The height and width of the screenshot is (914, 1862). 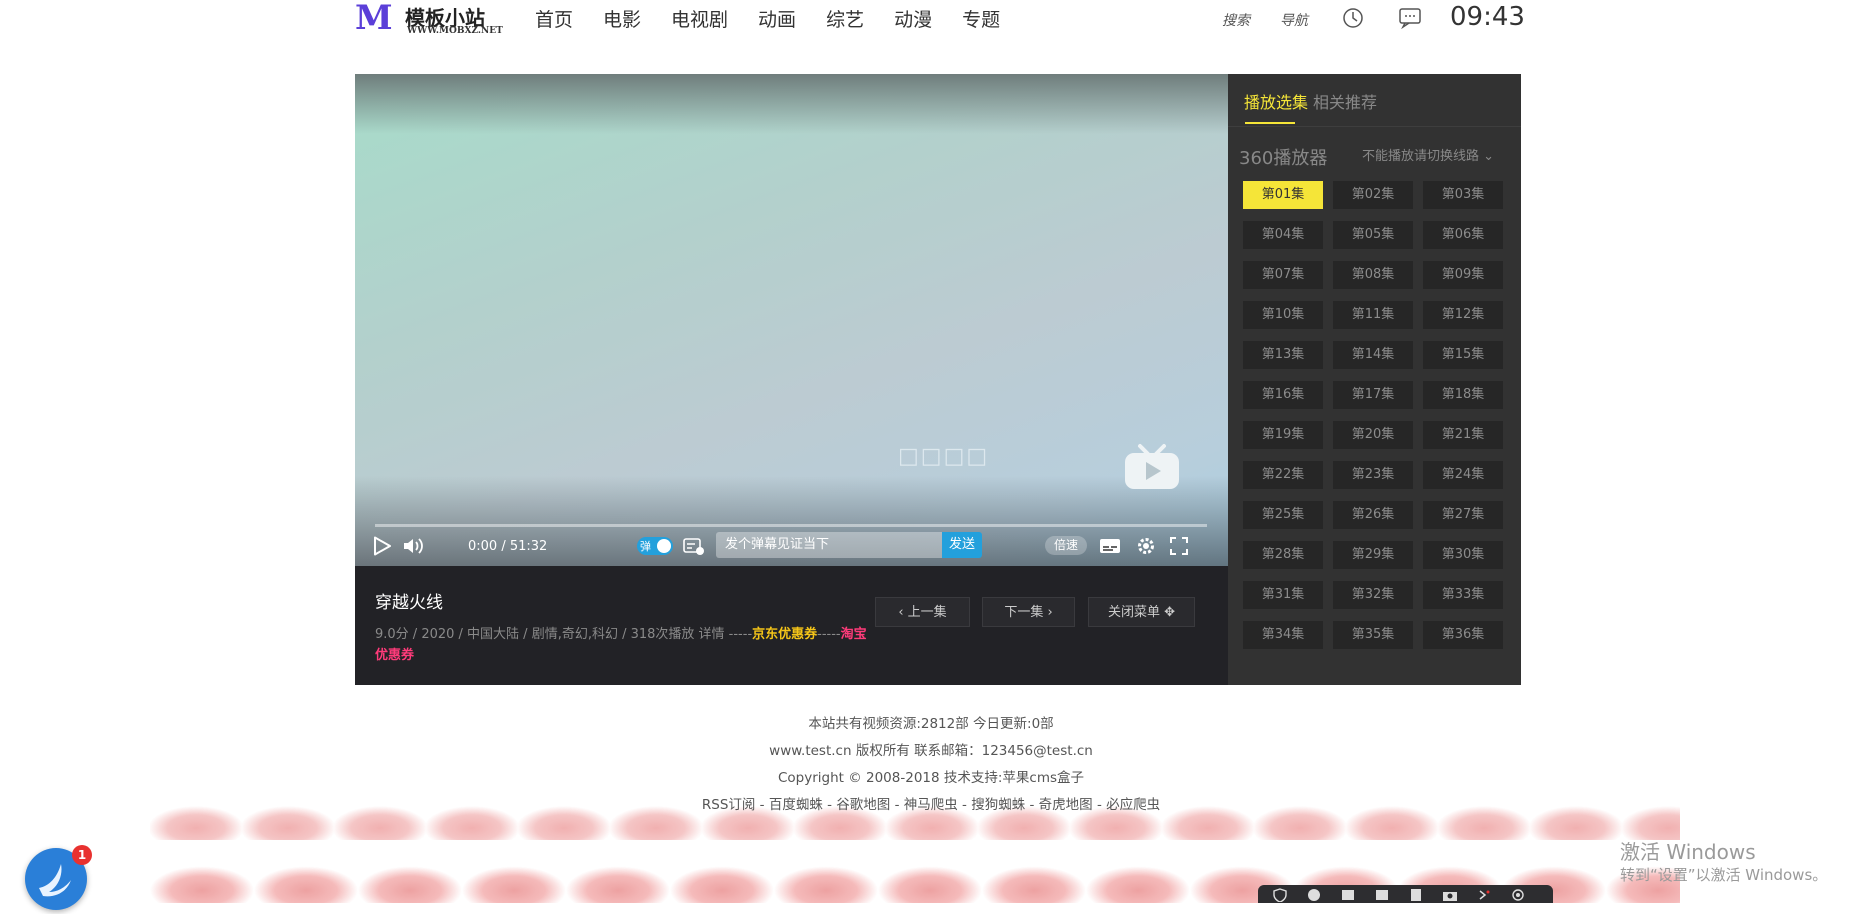 I want to click on toggle-knob, so click(x=664, y=546).